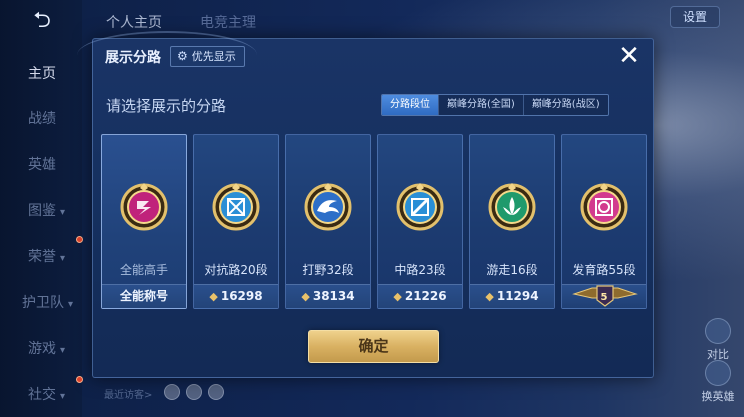 This screenshot has width=744, height=417. What do you see at coordinates (410, 105) in the screenshot?
I see `tab-lane-rank: 分路段位` at bounding box center [410, 105].